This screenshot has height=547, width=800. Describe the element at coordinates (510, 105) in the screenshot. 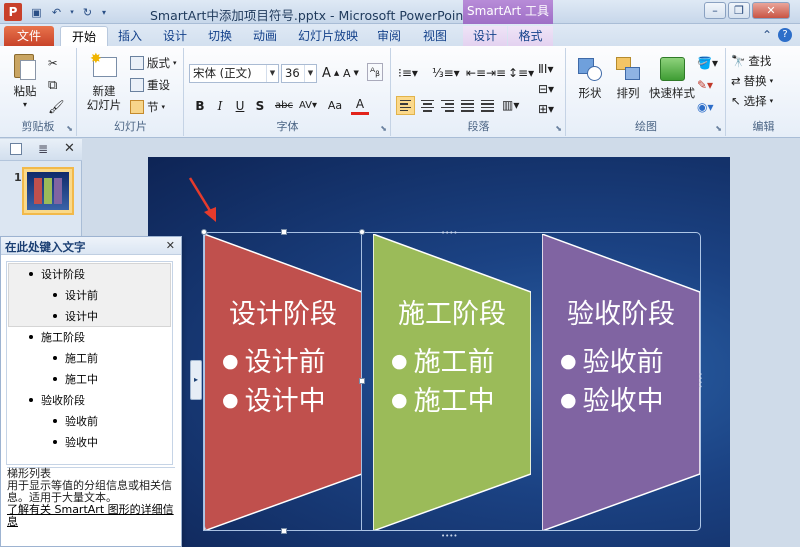

I see `columns-icon: ▥▾` at that location.